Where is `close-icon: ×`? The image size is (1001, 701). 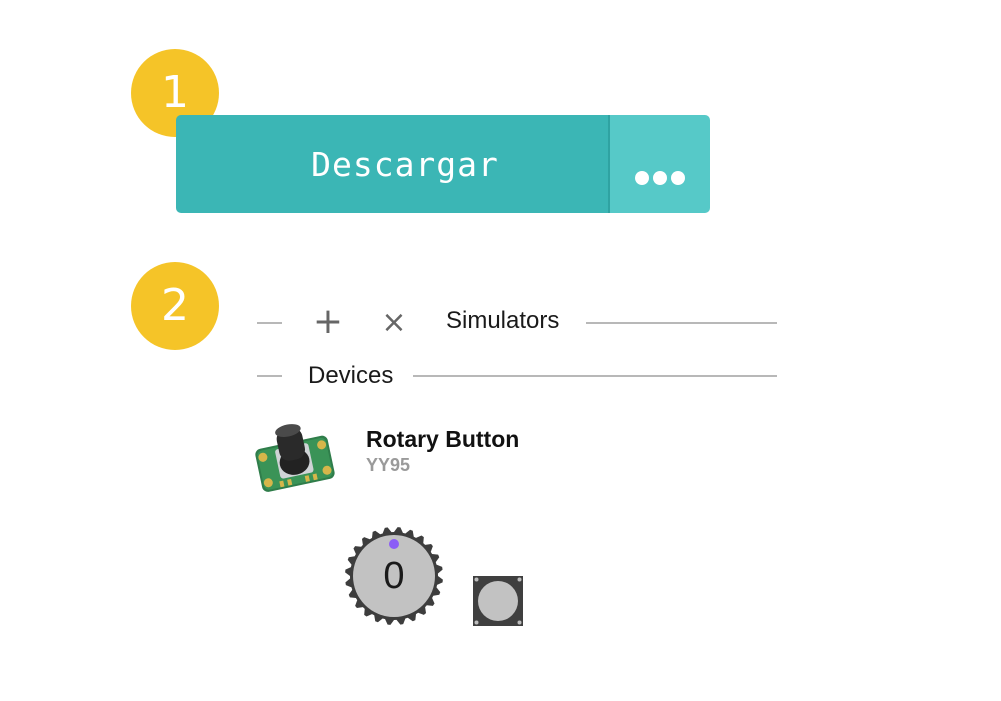 close-icon: × is located at coordinates (394, 323).